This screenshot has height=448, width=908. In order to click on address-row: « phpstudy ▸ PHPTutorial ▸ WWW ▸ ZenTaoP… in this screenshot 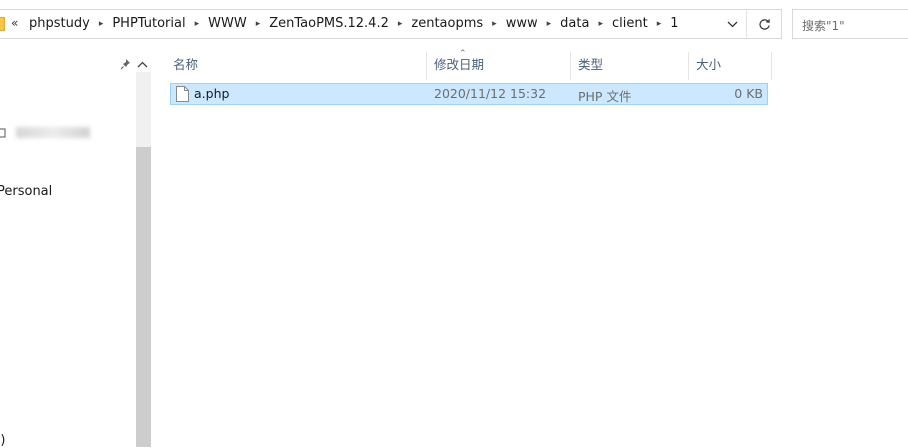, I will do `click(454, 25)`.